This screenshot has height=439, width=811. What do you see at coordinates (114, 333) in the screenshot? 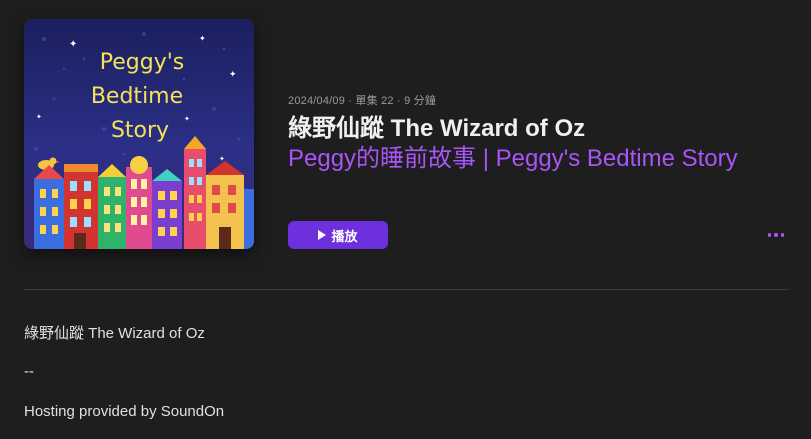
I see `description-line: 綠野仙蹤 The Wizard of Oz` at bounding box center [114, 333].